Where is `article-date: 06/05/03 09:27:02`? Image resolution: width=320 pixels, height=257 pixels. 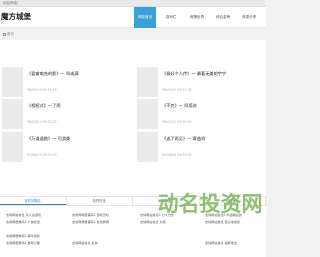 article-date: 06/05/03 09:27:02 is located at coordinates (177, 90).